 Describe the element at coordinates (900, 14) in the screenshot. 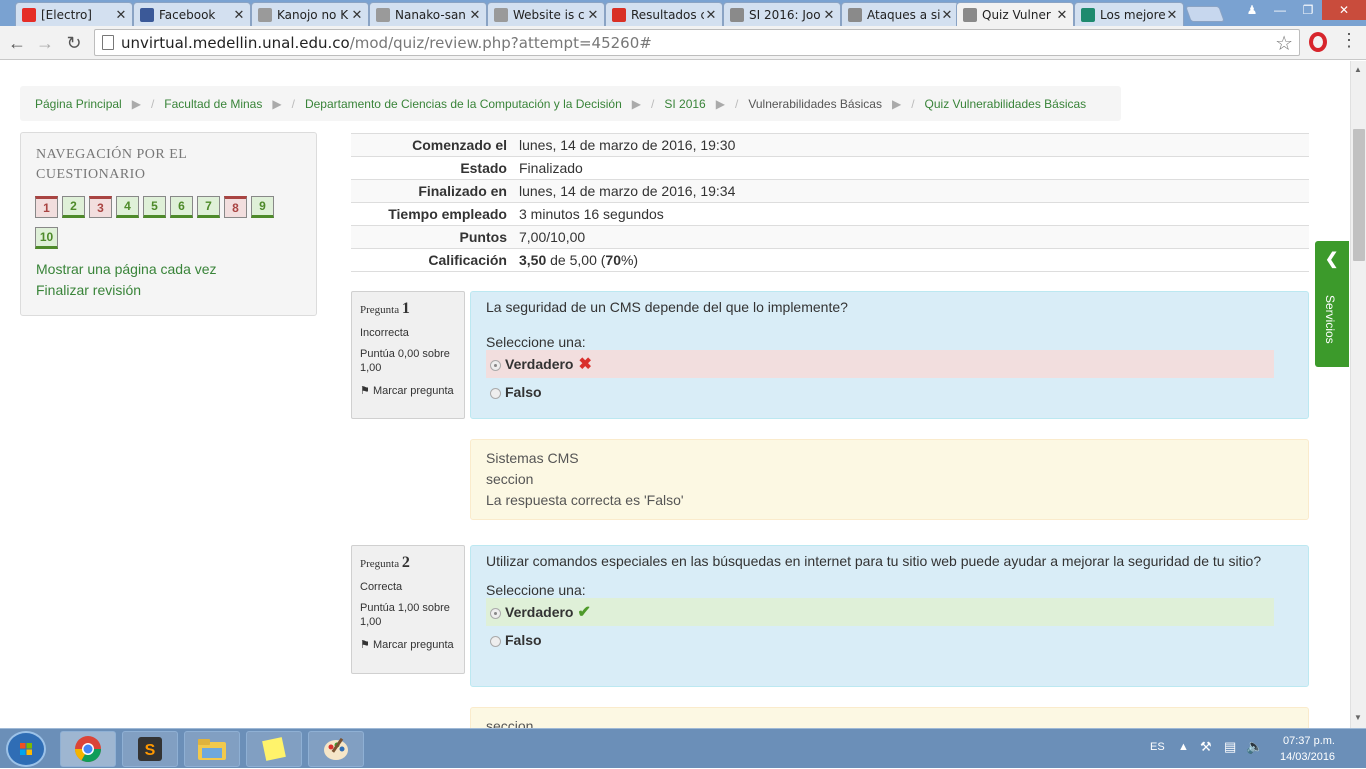

I see `browser-tab: Ataques a si ✕` at that location.